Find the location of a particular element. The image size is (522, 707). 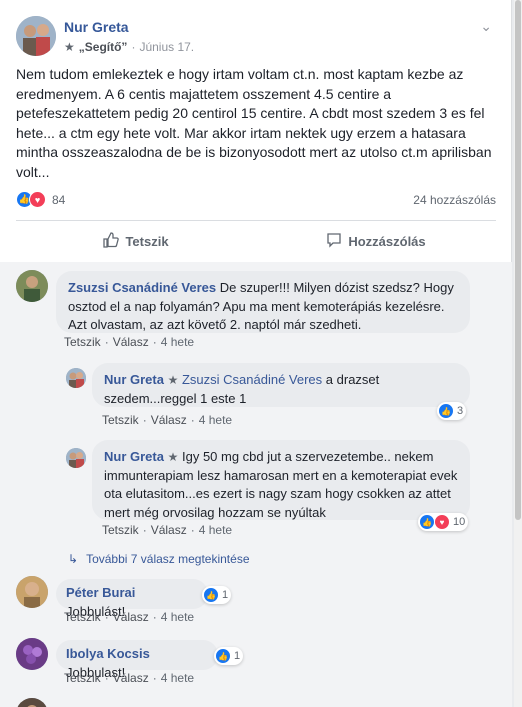

author-avatar is located at coordinates (36, 36).